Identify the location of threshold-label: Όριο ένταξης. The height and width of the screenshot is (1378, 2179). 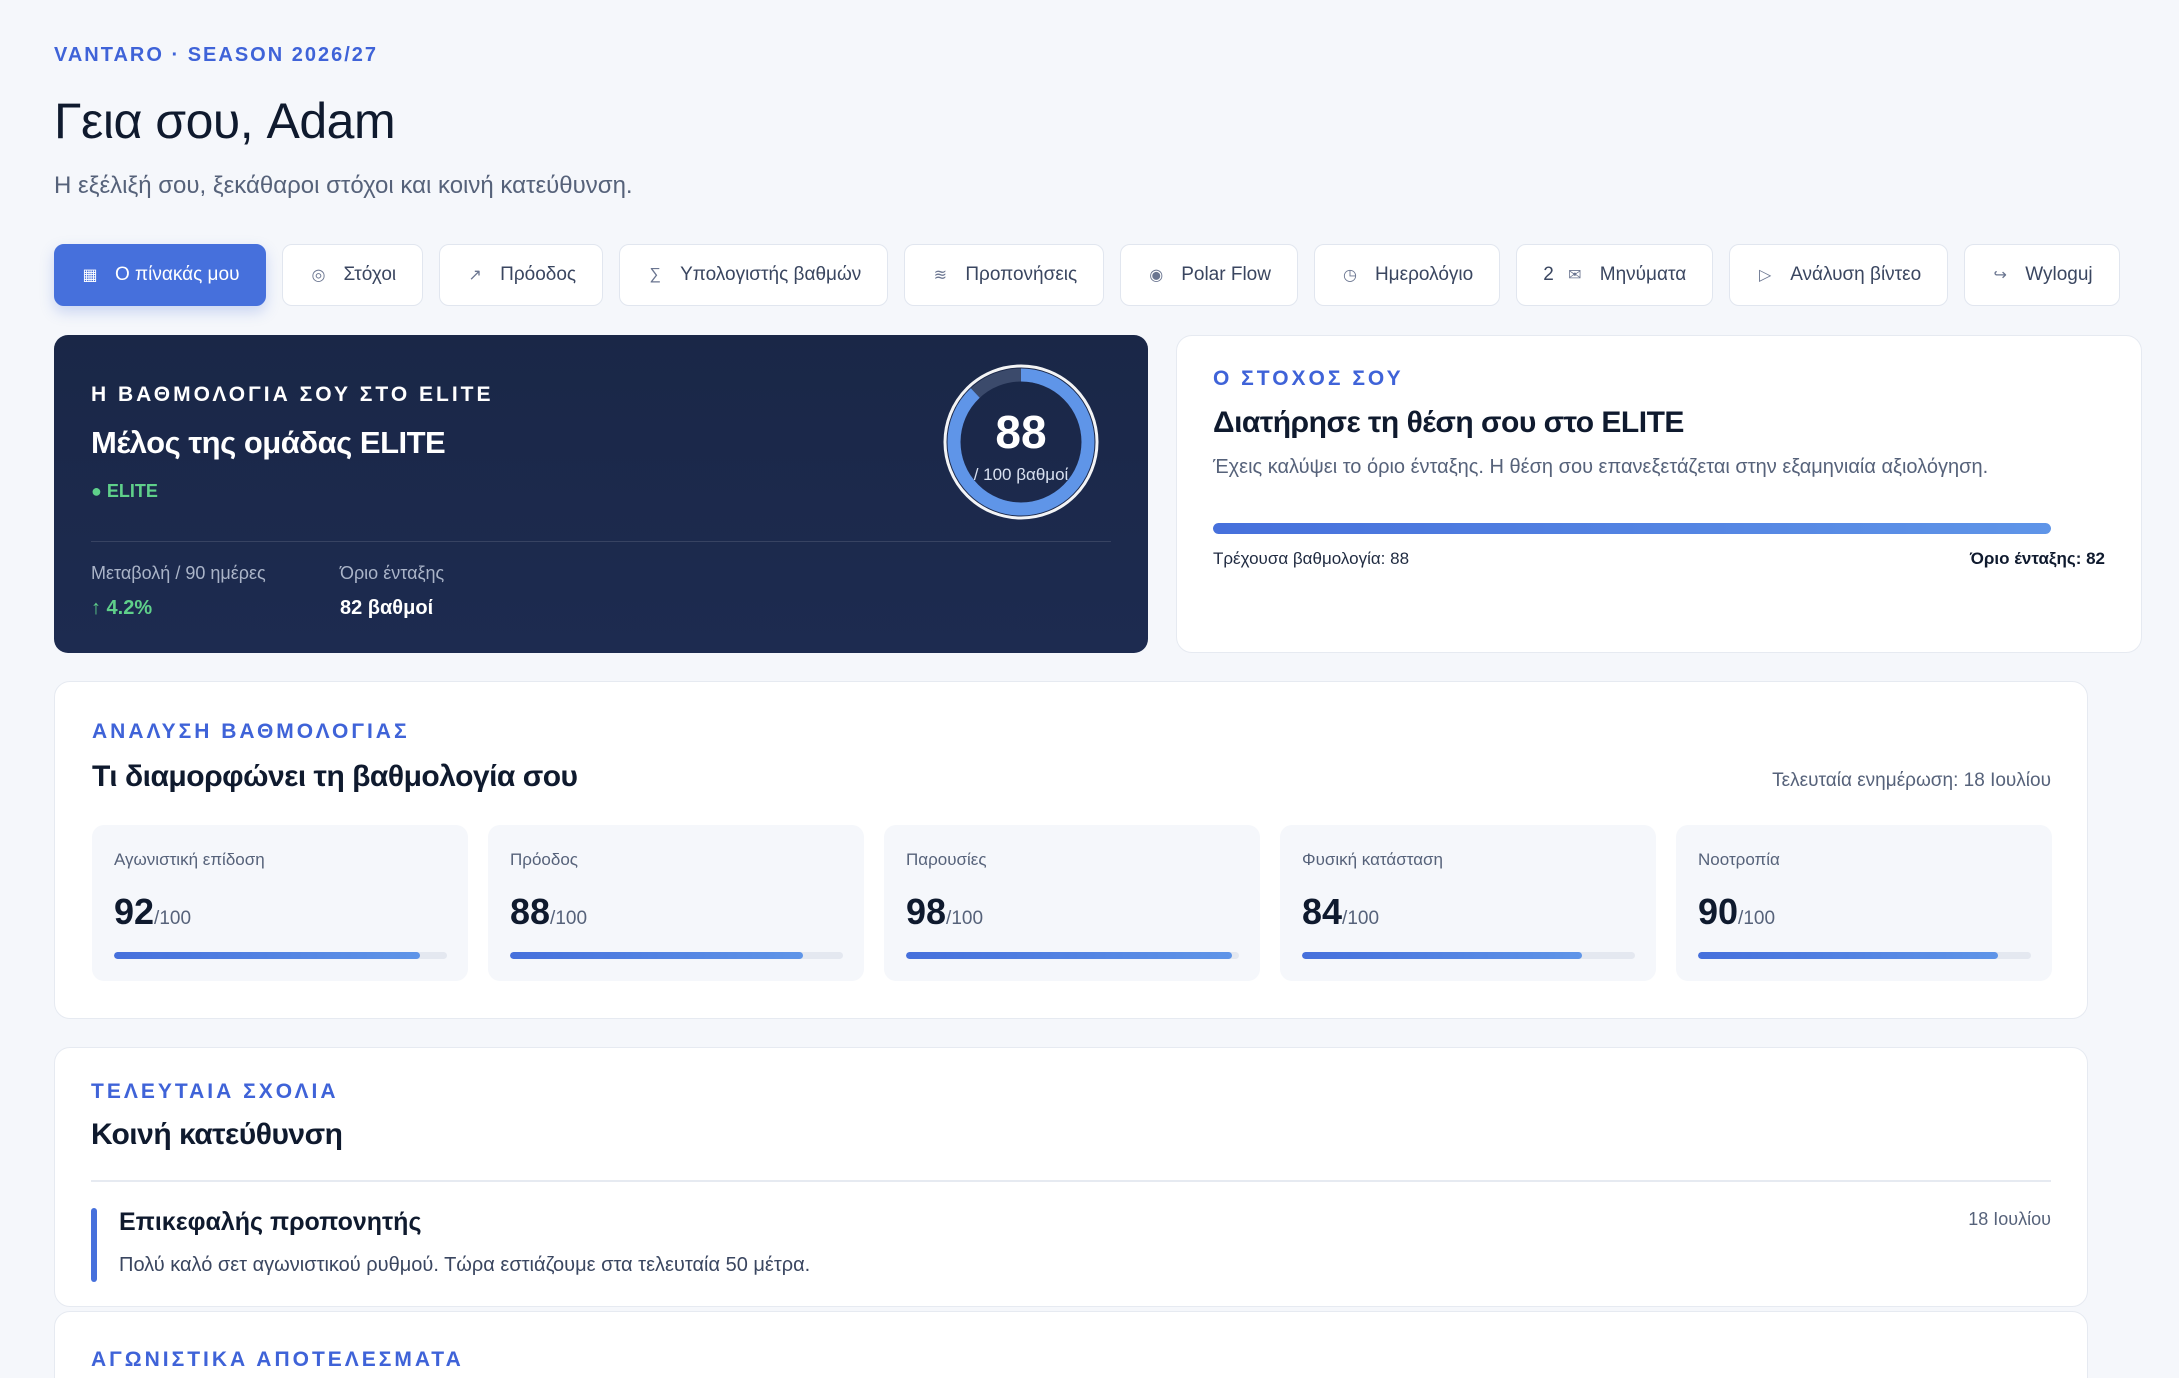
(392, 573).